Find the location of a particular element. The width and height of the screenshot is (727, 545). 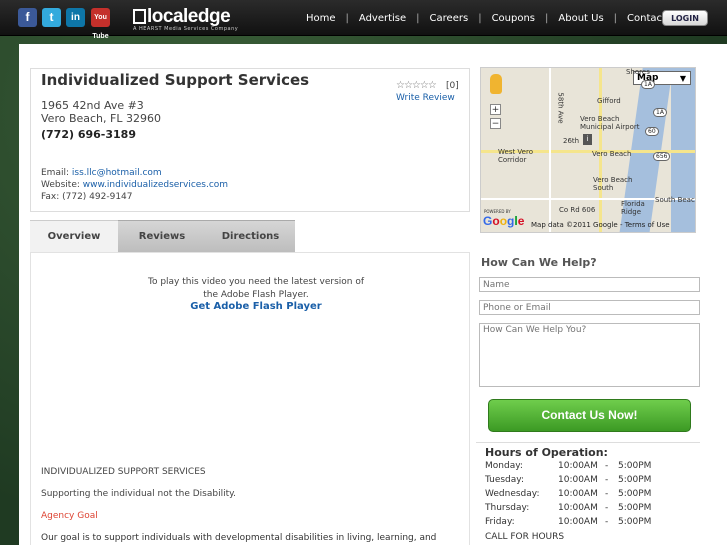

message-textarea is located at coordinates (589, 355).